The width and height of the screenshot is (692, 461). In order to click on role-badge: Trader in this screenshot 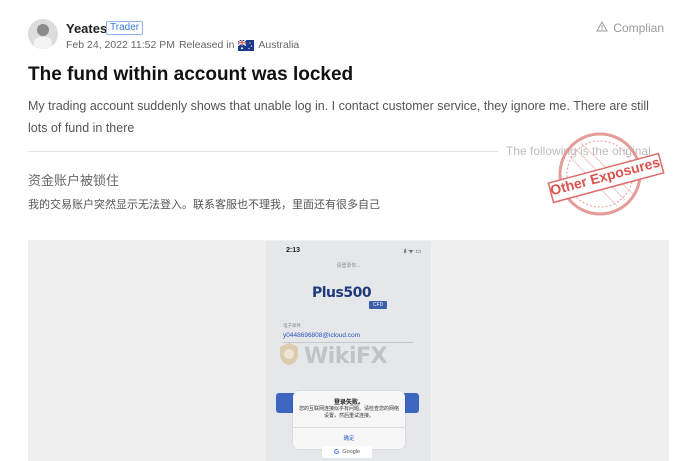, I will do `click(125, 28)`.